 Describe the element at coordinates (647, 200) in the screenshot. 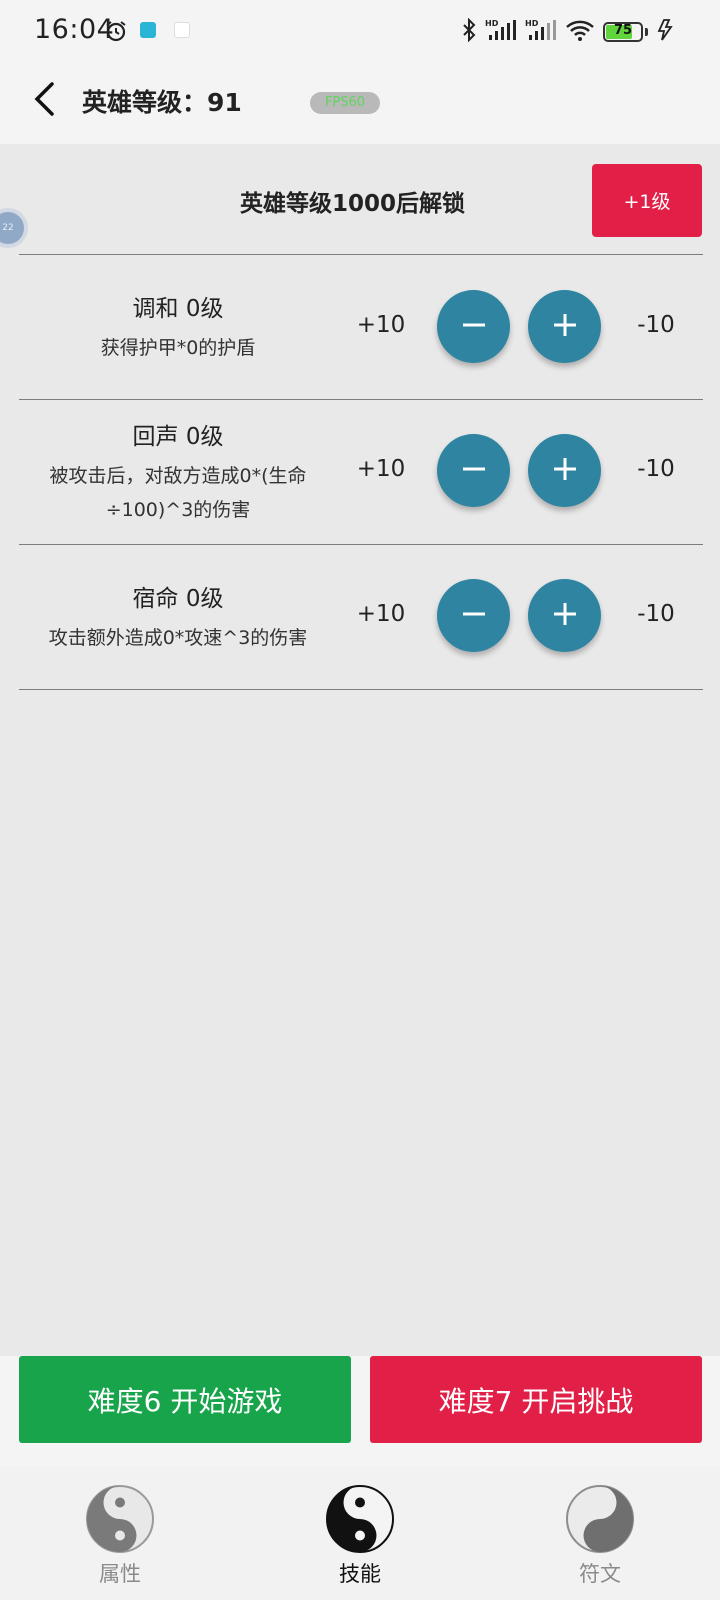

I see `level-up-button: +1级` at that location.